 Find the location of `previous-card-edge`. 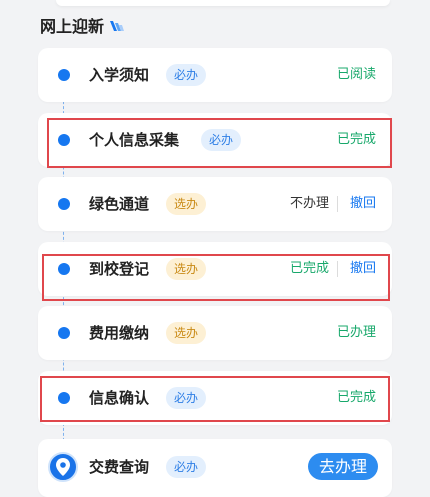

previous-card-edge is located at coordinates (223, 3).